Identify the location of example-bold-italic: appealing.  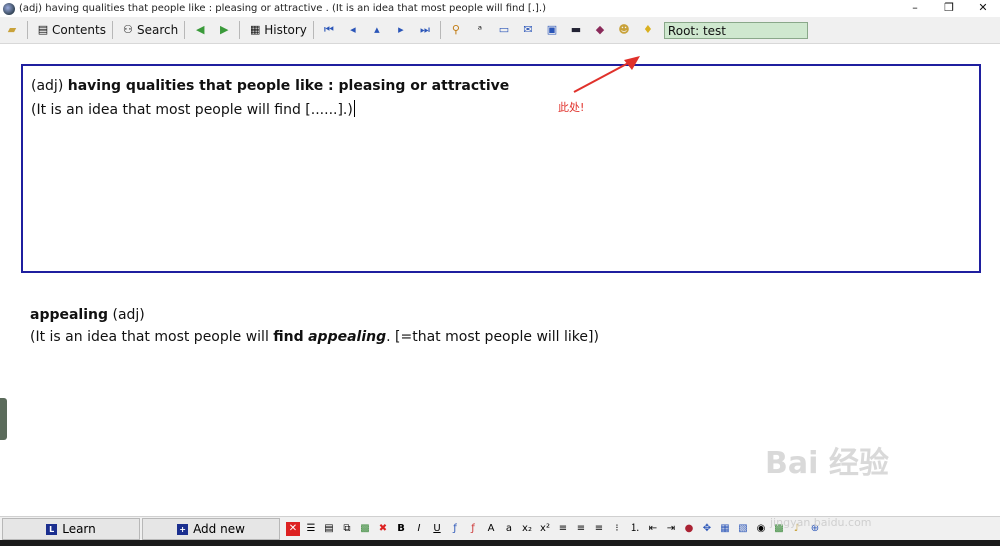
(347, 337).